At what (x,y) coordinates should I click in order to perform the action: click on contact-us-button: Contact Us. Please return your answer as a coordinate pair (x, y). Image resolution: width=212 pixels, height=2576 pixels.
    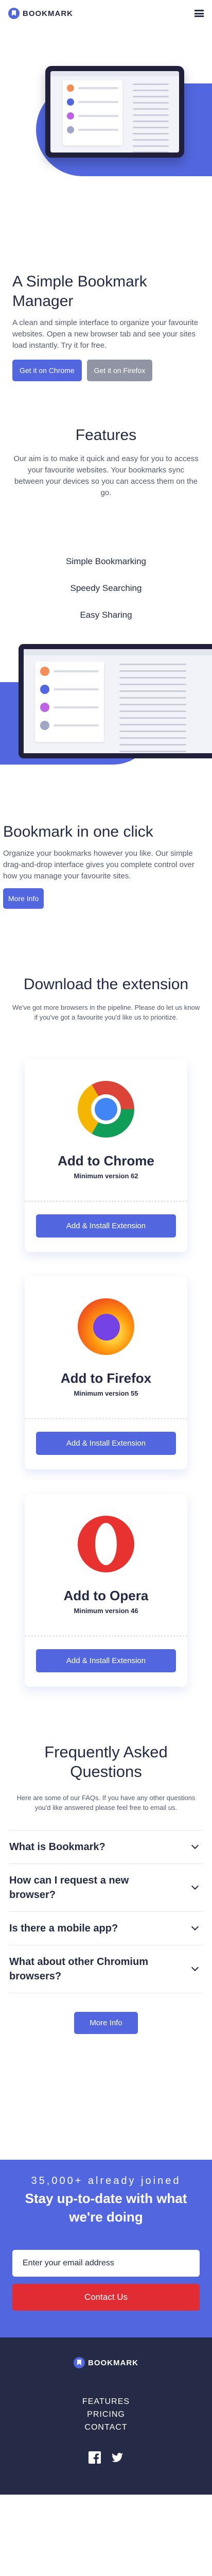
    Looking at the image, I should click on (106, 2297).